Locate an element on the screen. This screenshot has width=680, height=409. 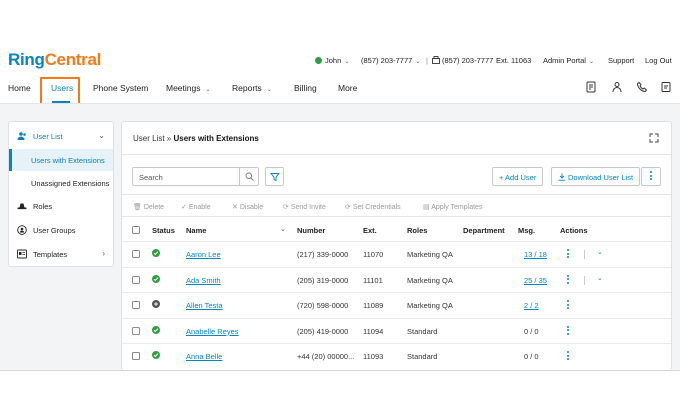
check-icon: ✓ is located at coordinates (184, 207).